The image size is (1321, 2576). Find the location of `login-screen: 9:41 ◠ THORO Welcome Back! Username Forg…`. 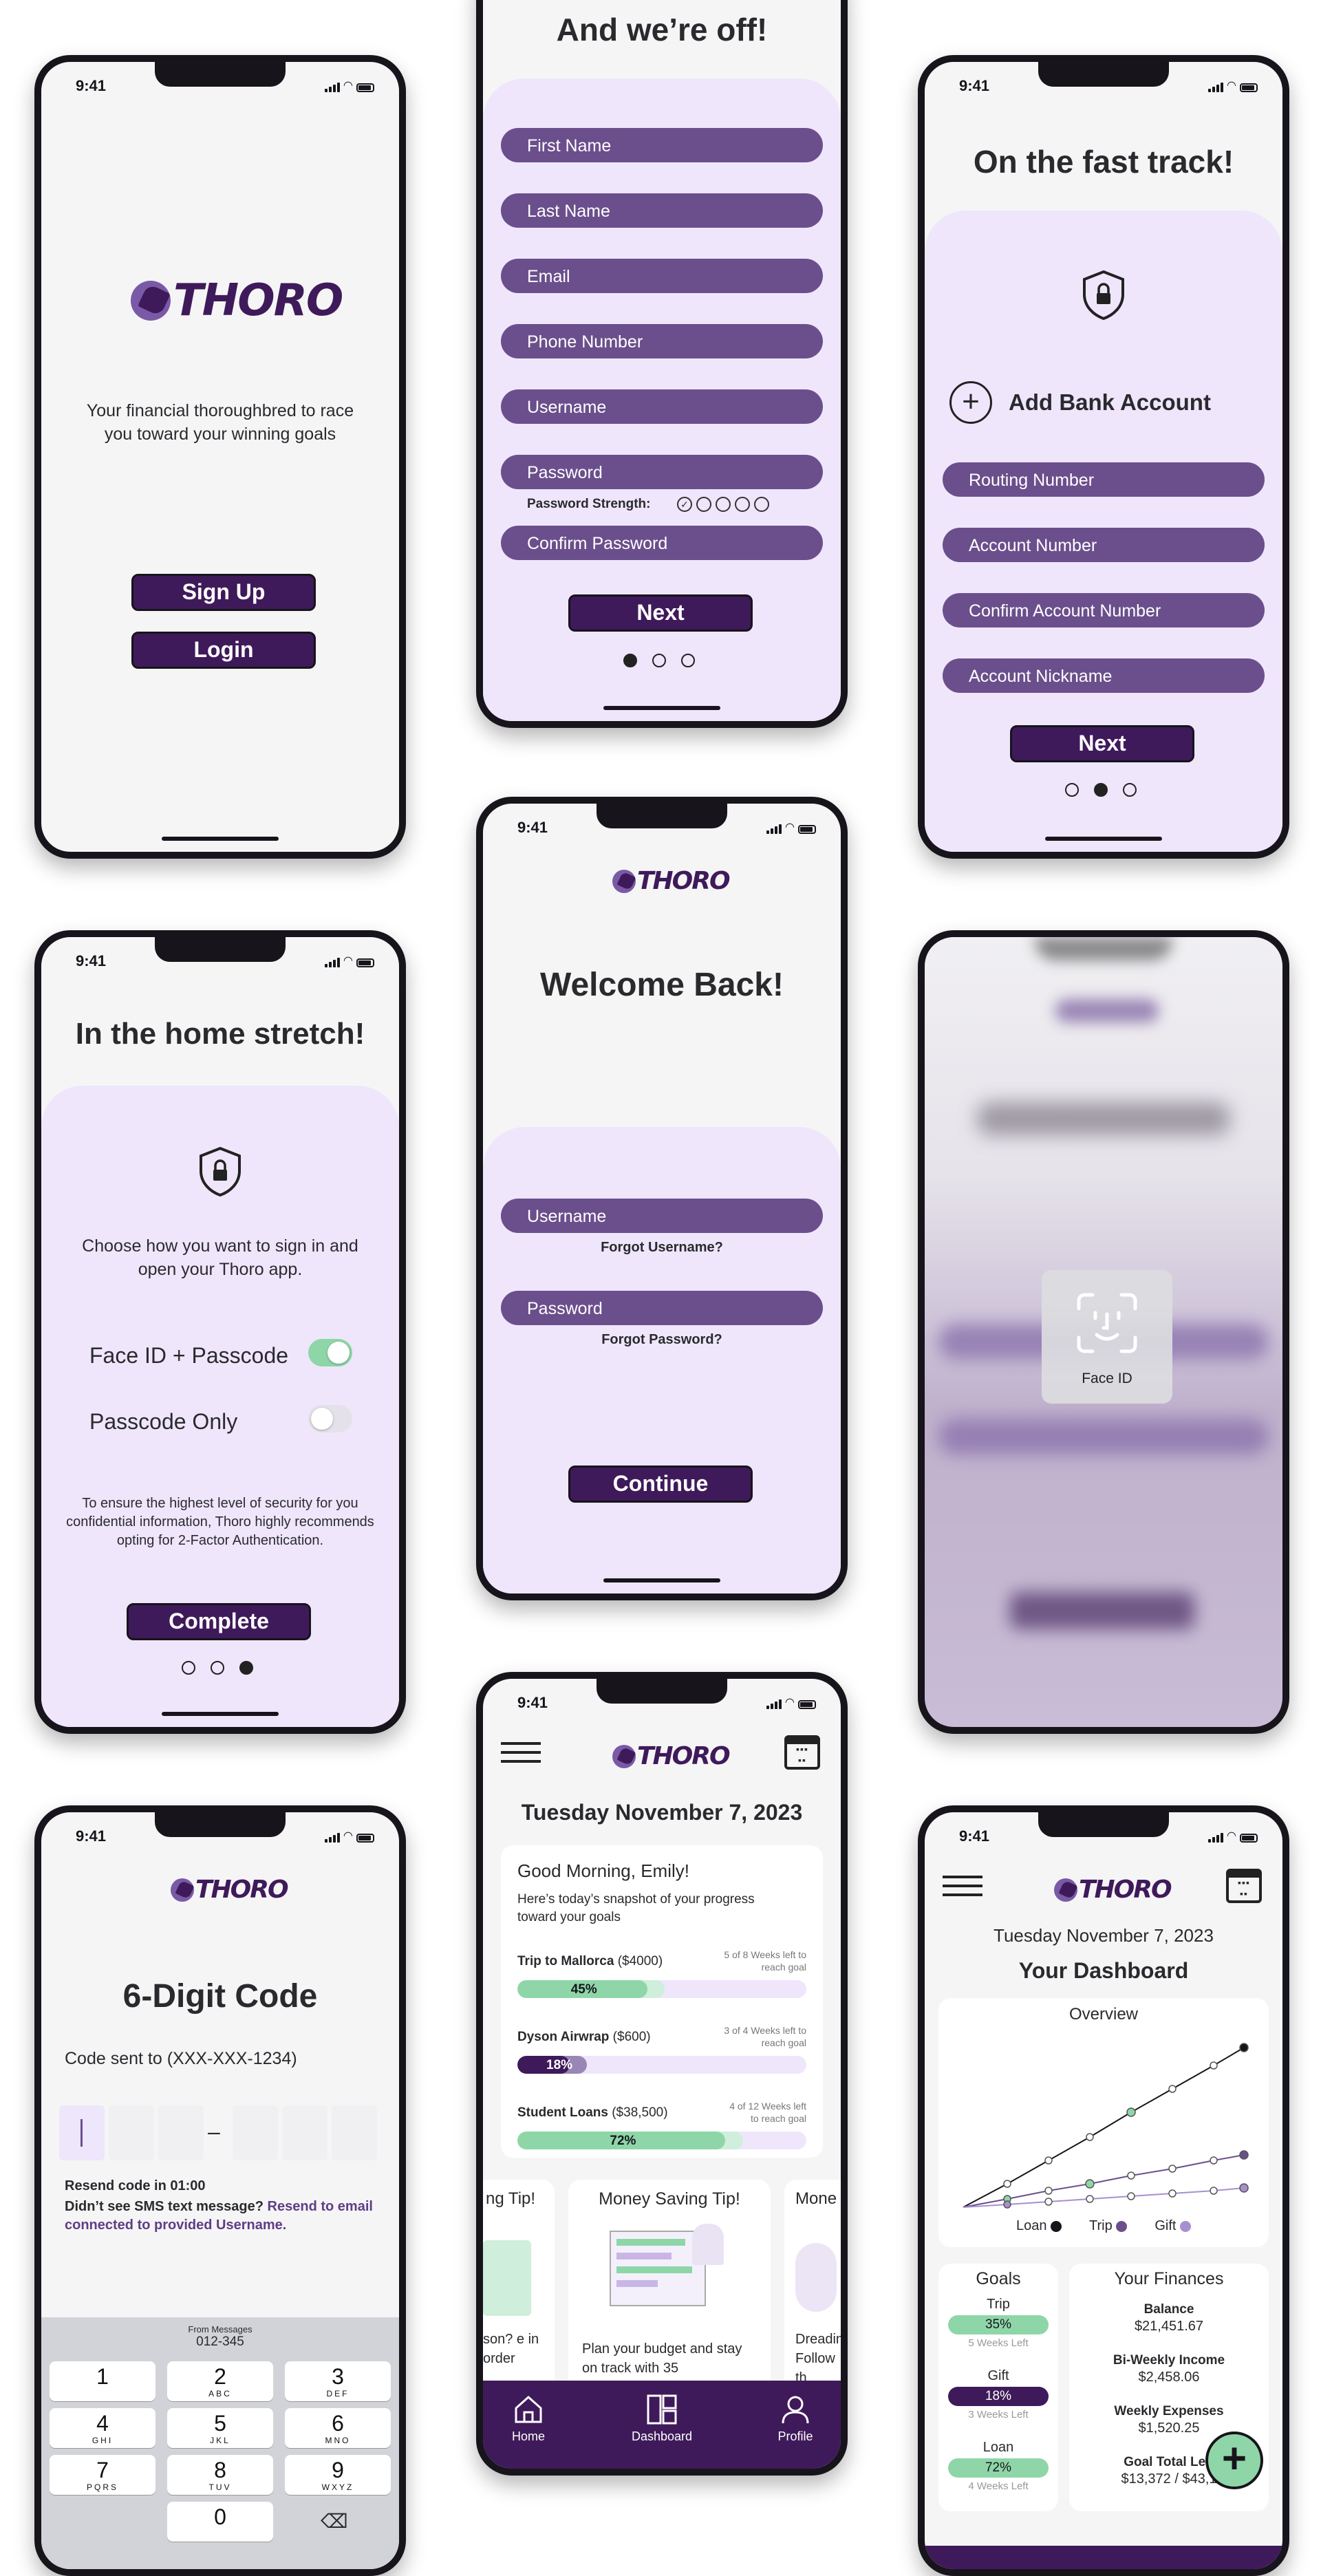

login-screen: 9:41 ◠ THORO Welcome Back! Username Forg… is located at coordinates (662, 1198).